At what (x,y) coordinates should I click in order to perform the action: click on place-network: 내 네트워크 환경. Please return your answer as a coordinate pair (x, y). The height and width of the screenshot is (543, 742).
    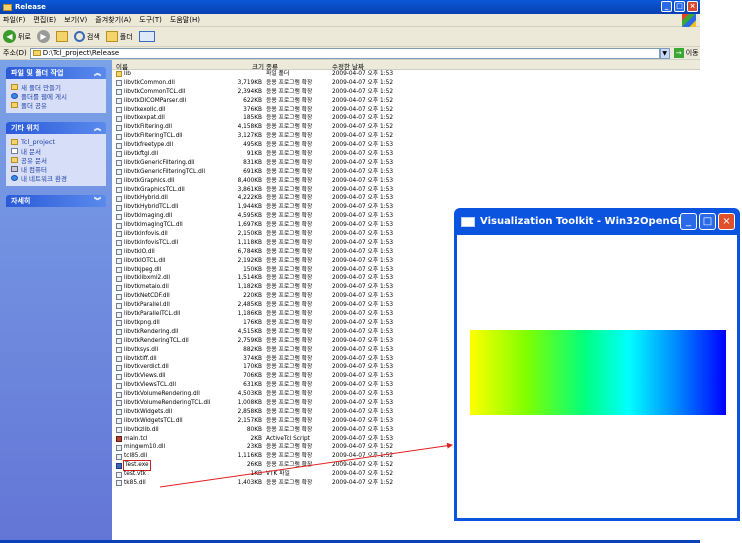
    Looking at the image, I should click on (56, 178).